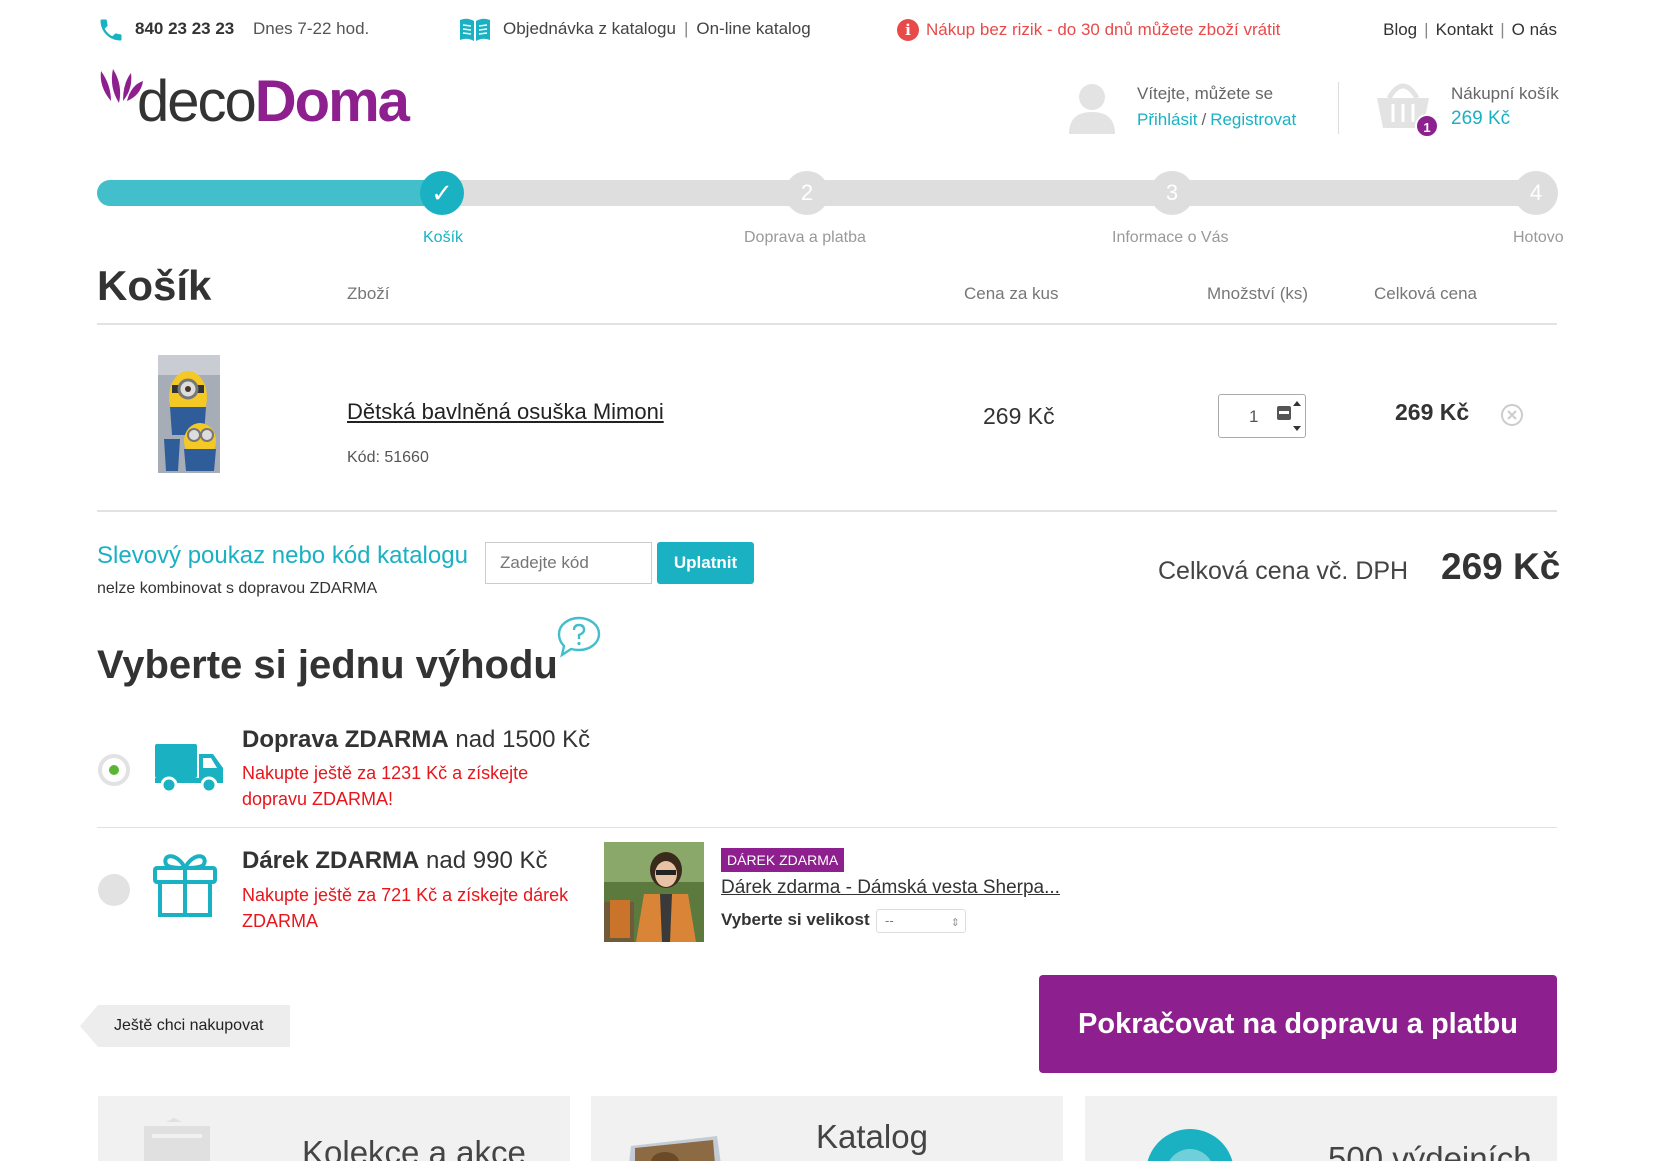 This screenshot has height=1161, width=1654. I want to click on basket-count-badge: 1, so click(1427, 126).